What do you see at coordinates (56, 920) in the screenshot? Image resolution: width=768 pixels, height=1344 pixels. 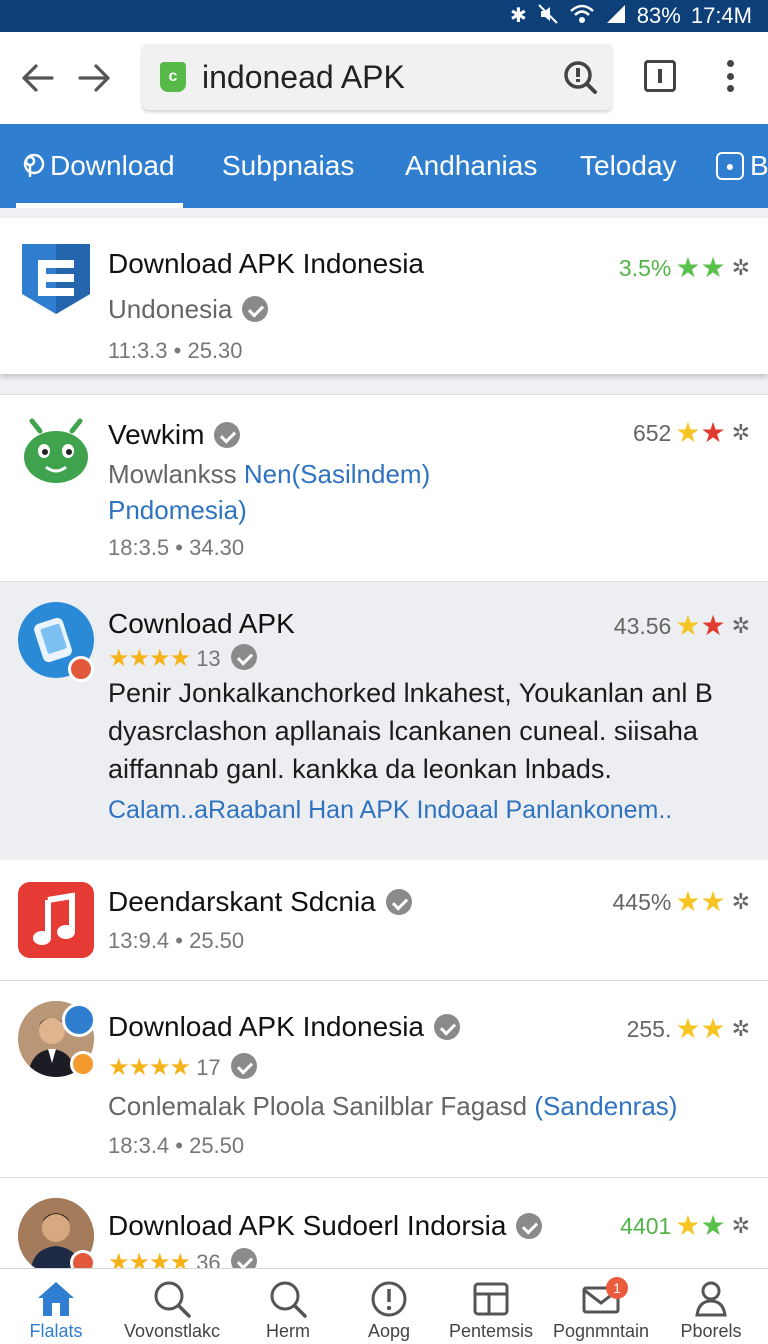 I see `music-note-icon` at bounding box center [56, 920].